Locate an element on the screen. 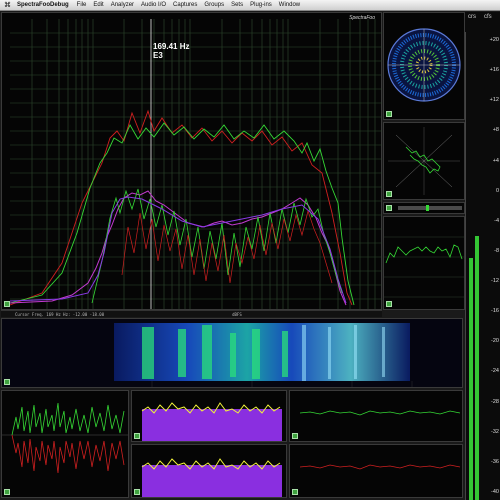  menu-edit: Edit is located at coordinates (98, 5).